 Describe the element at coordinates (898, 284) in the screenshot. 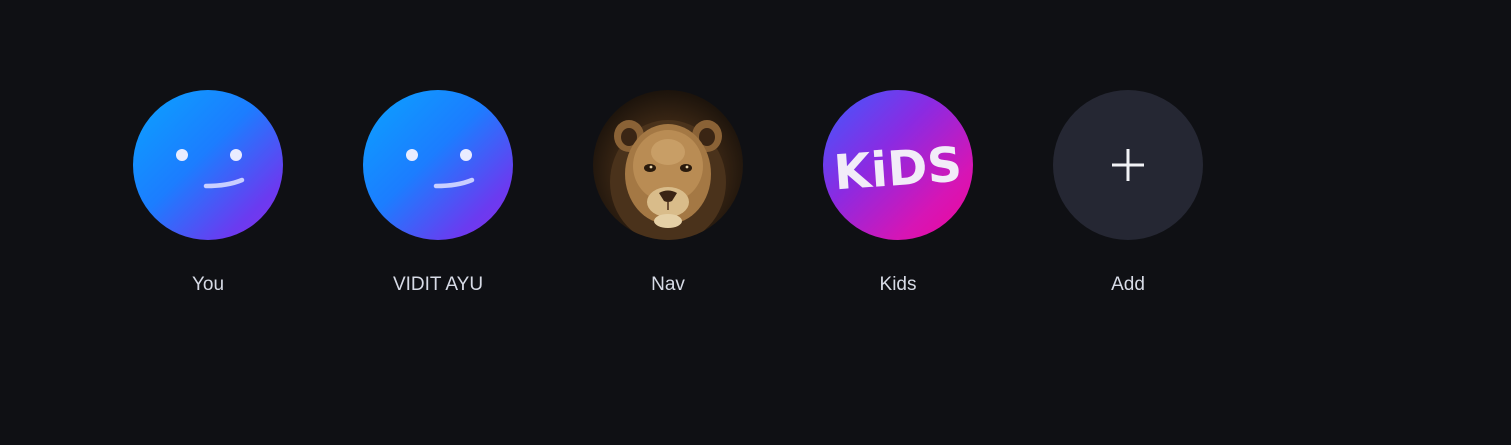

I see `profile-name: Kids` at that location.